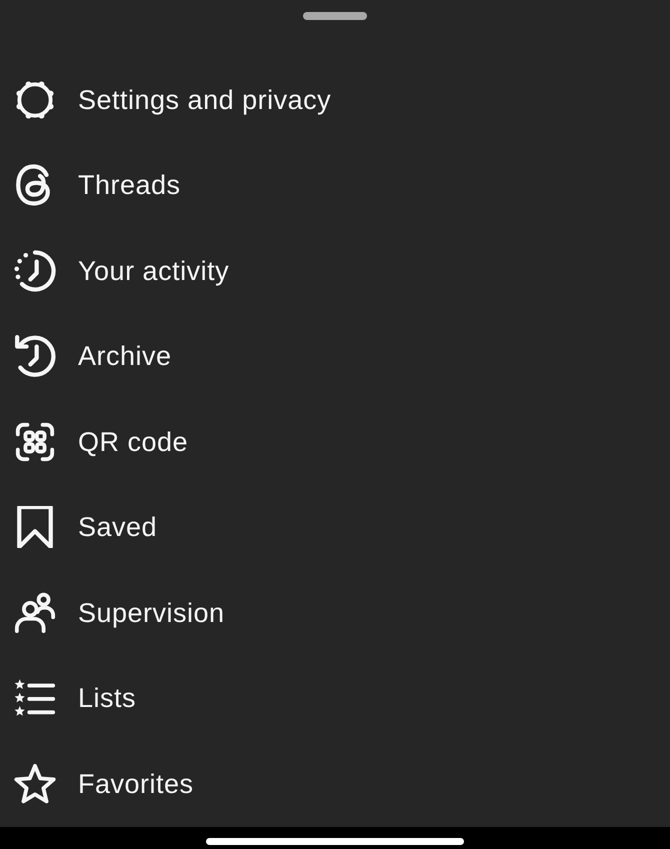 The height and width of the screenshot is (849, 670). What do you see at coordinates (166, 99) in the screenshot?
I see `menu-item: Settings and privacy` at bounding box center [166, 99].